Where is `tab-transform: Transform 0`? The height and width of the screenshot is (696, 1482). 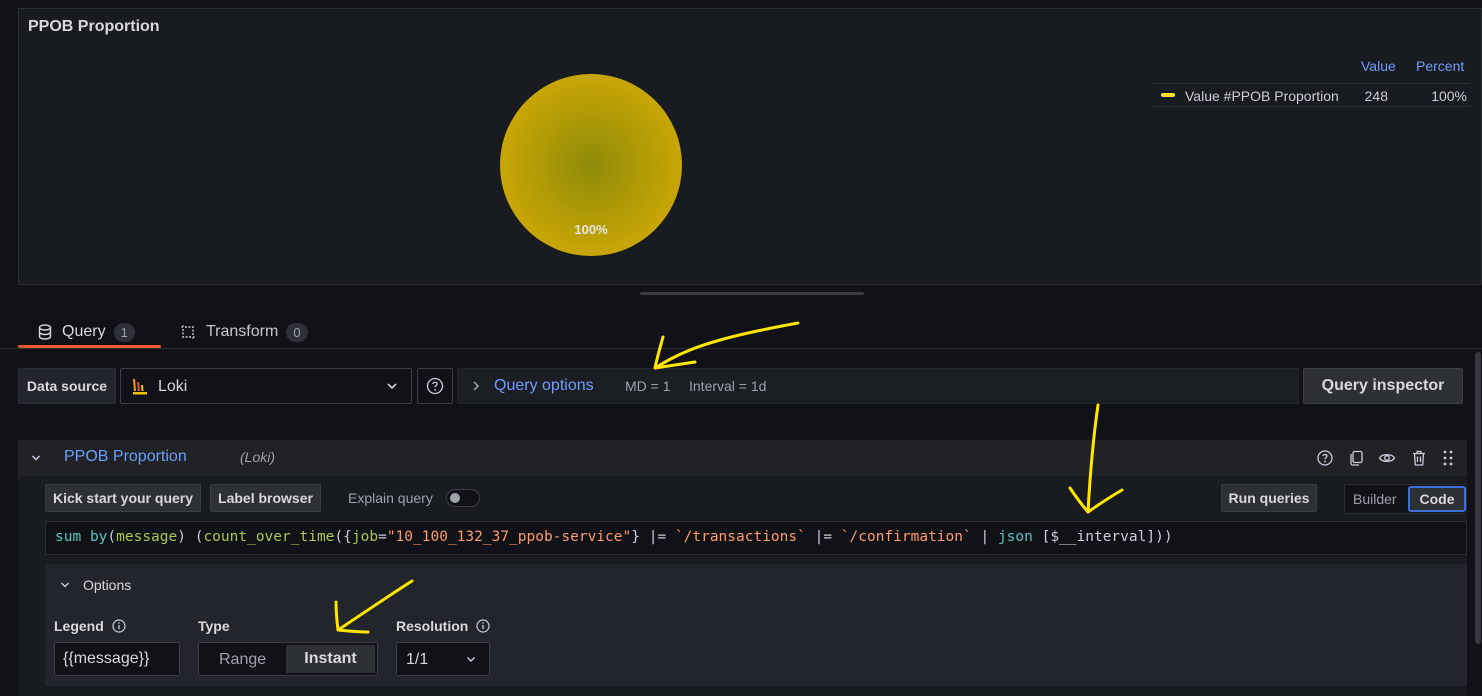 tab-transform: Transform 0 is located at coordinates (244, 332).